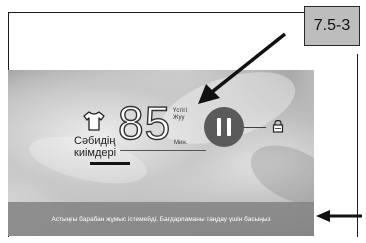 This screenshot has height=243, width=366. Describe the element at coordinates (94, 121) in the screenshot. I see `baby-shirt-icon` at that location.